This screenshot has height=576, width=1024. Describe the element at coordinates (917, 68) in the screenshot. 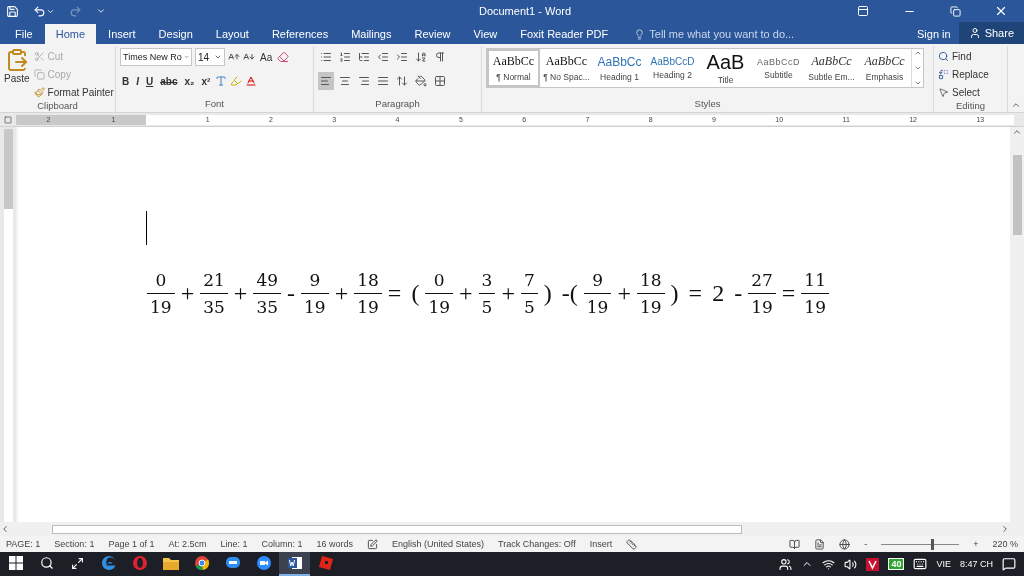

I see `scroll-down-icon` at that location.